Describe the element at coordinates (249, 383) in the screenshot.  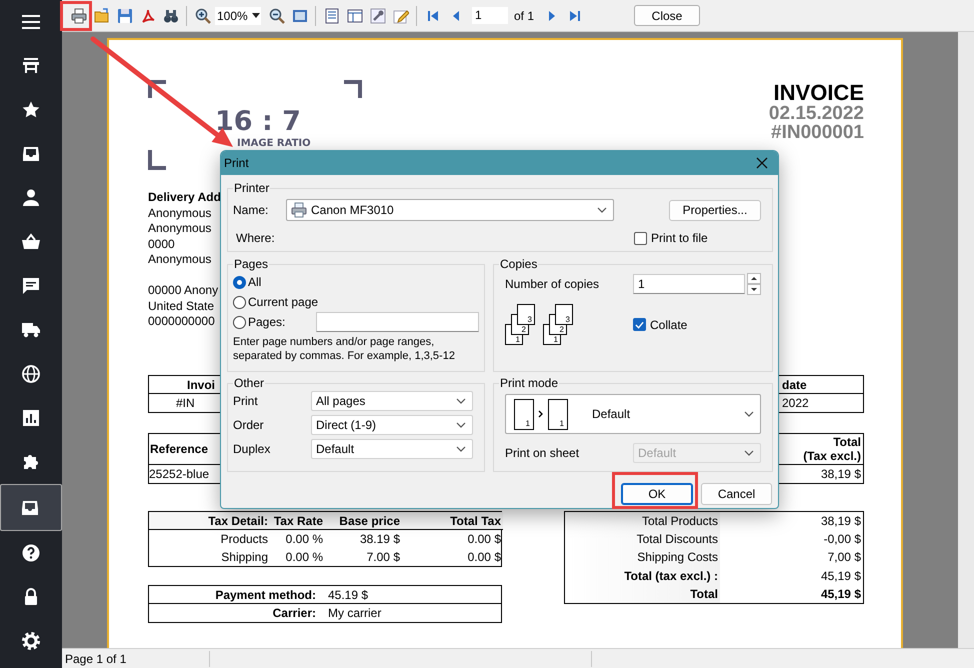
I see `group-label: Other` at that location.